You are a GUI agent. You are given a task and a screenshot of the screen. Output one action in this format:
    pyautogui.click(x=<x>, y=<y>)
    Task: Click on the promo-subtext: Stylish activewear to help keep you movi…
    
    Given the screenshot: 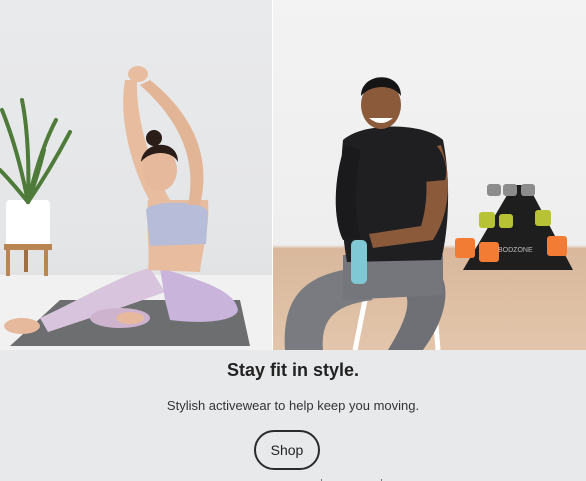 What is the action you would take?
    pyautogui.click(x=293, y=405)
    